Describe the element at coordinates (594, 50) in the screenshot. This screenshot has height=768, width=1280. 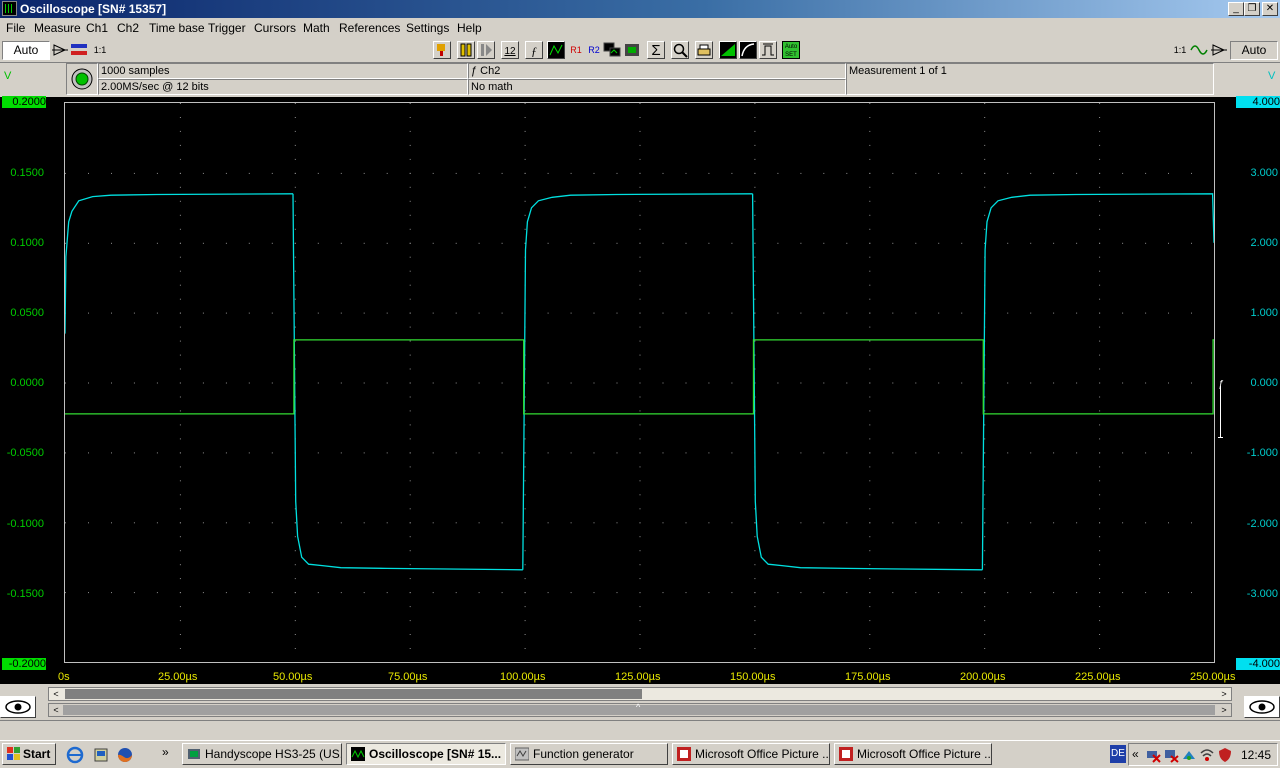
I see `reference-r2-button: R2` at that location.